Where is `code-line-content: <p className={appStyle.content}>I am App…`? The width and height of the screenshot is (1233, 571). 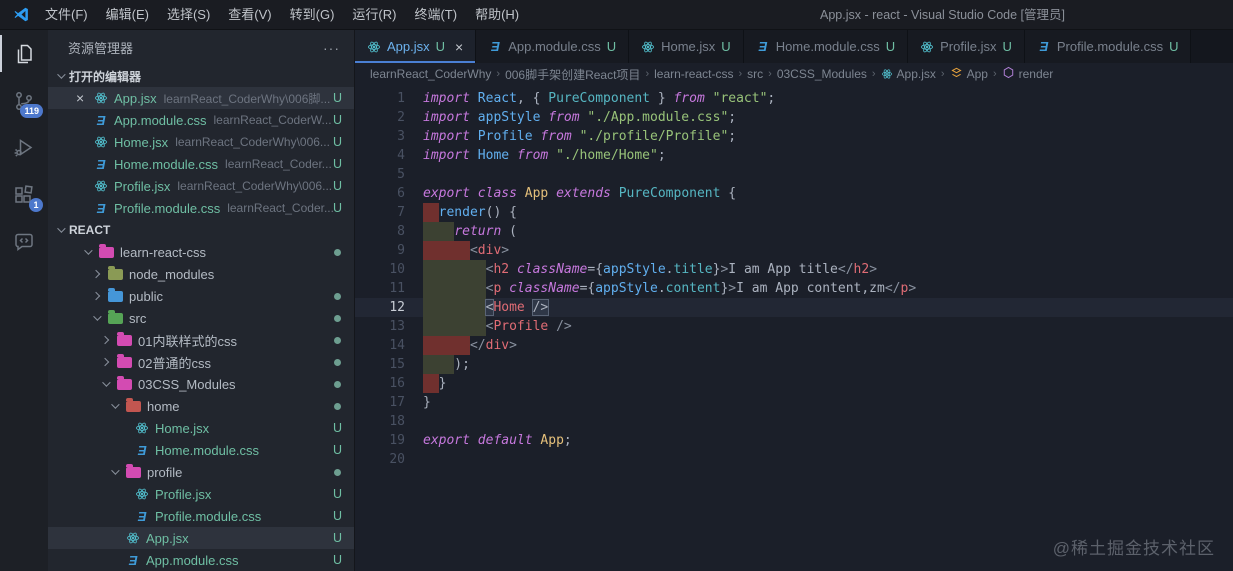
code-line-content: <p className={appStyle.content}>I am App… is located at coordinates (828, 288).